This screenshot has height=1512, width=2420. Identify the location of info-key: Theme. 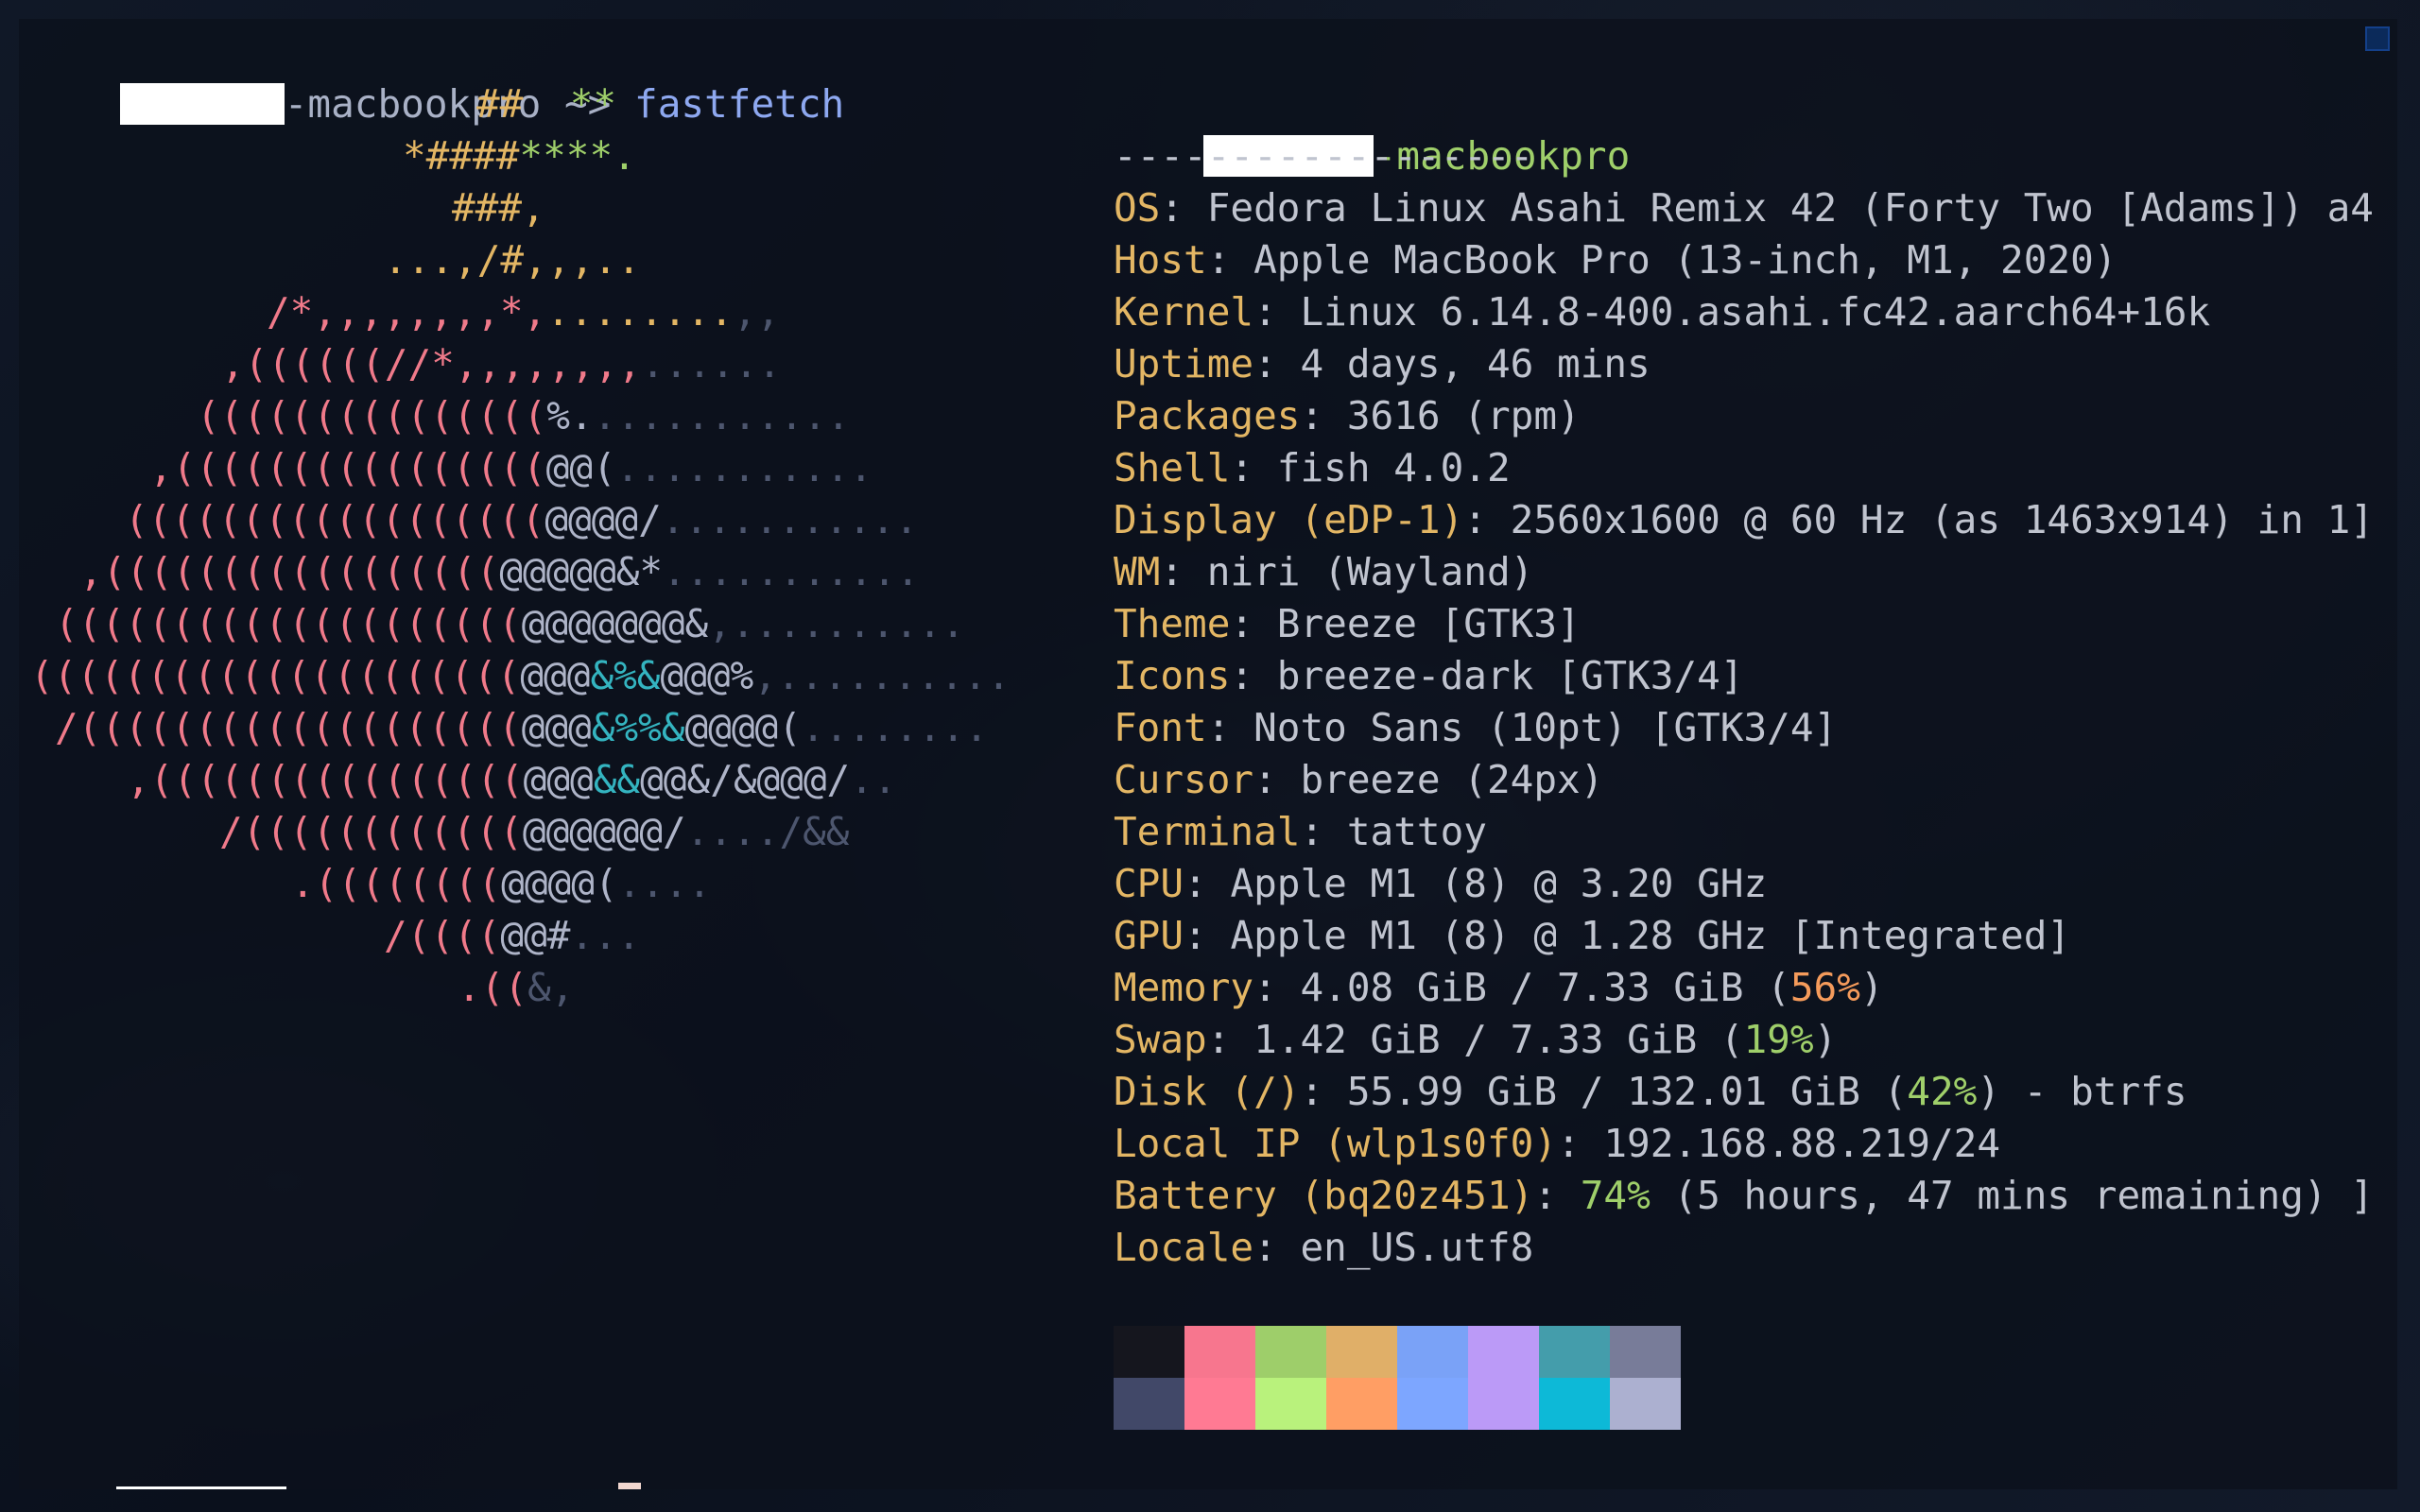
(1172, 623).